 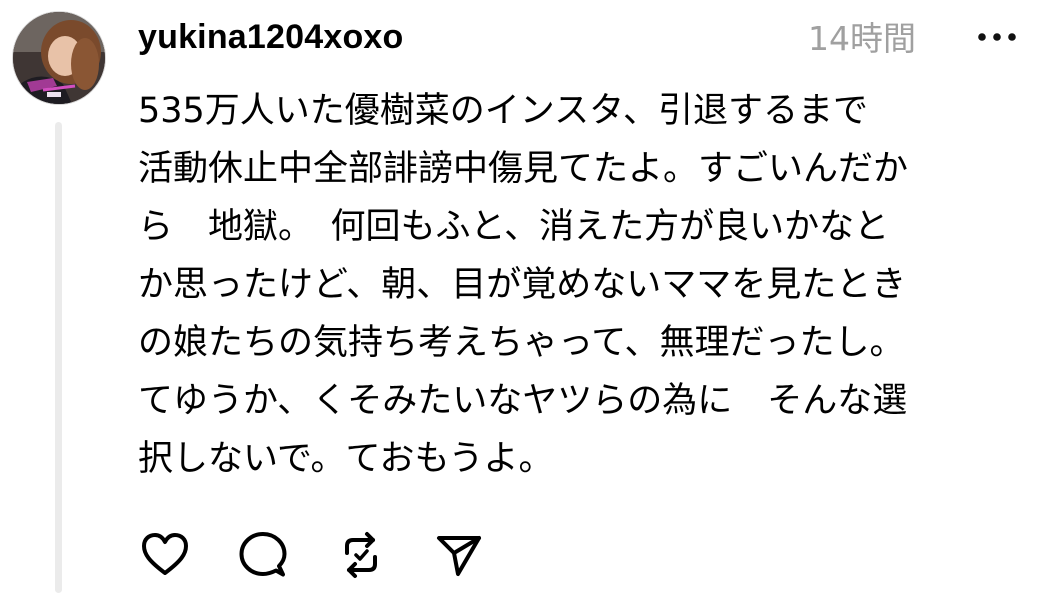 What do you see at coordinates (58, 357) in the screenshot?
I see `thread-line` at bounding box center [58, 357].